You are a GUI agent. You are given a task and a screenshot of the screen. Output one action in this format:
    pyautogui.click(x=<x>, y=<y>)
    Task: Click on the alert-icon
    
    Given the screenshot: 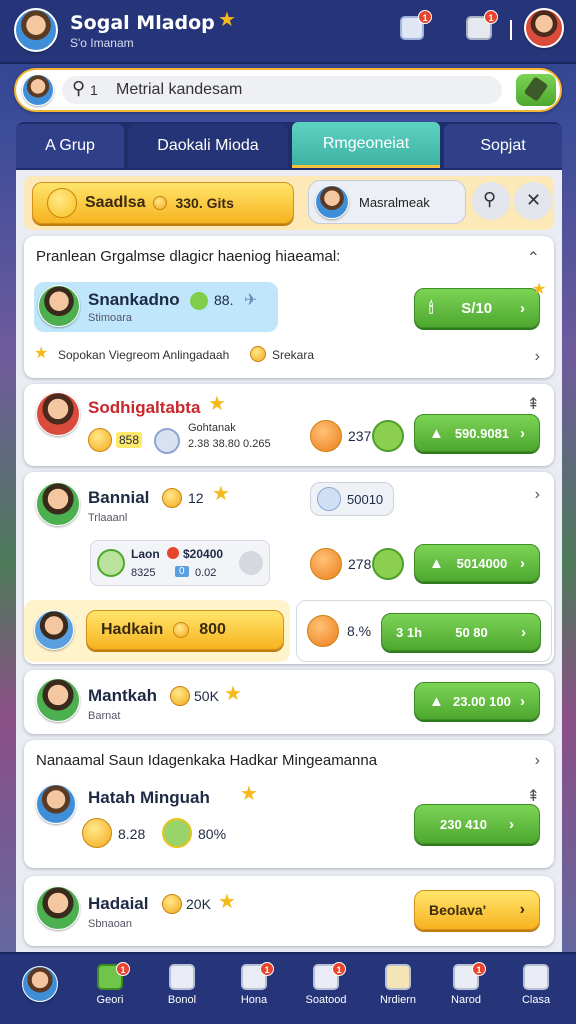 What is the action you would take?
    pyautogui.click(x=173, y=553)
    